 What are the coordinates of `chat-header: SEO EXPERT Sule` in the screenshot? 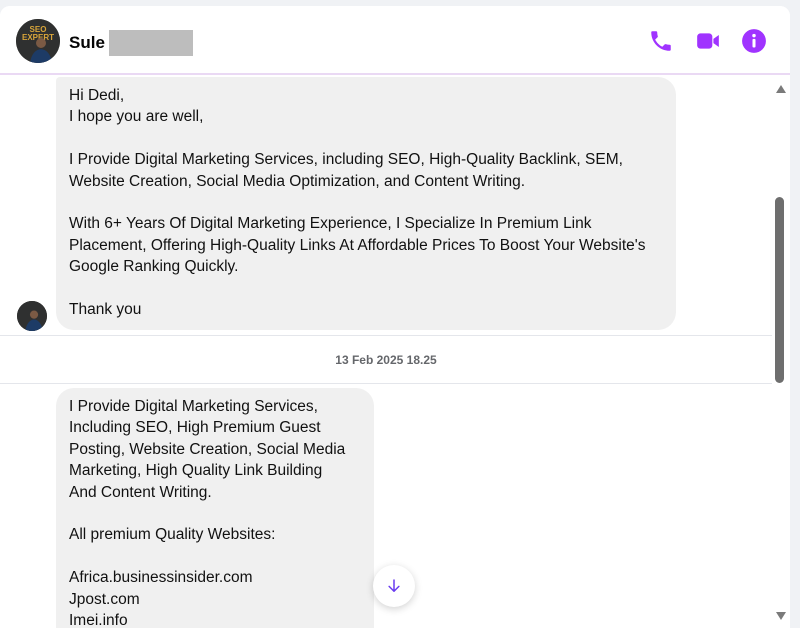 It's located at (395, 40).